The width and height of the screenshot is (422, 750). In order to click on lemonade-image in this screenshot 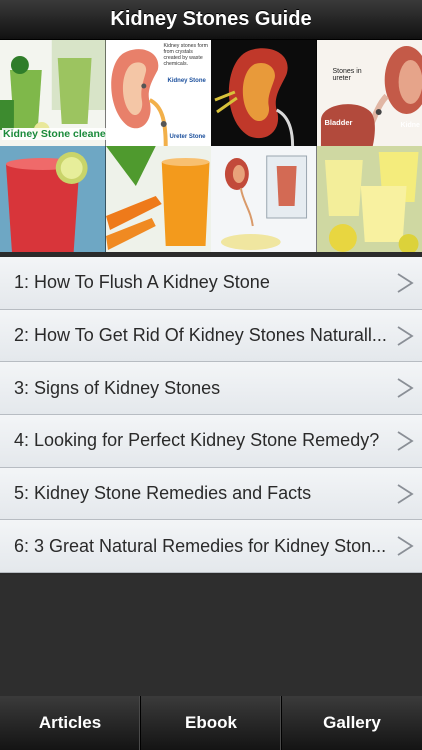, I will do `click(369, 199)`.